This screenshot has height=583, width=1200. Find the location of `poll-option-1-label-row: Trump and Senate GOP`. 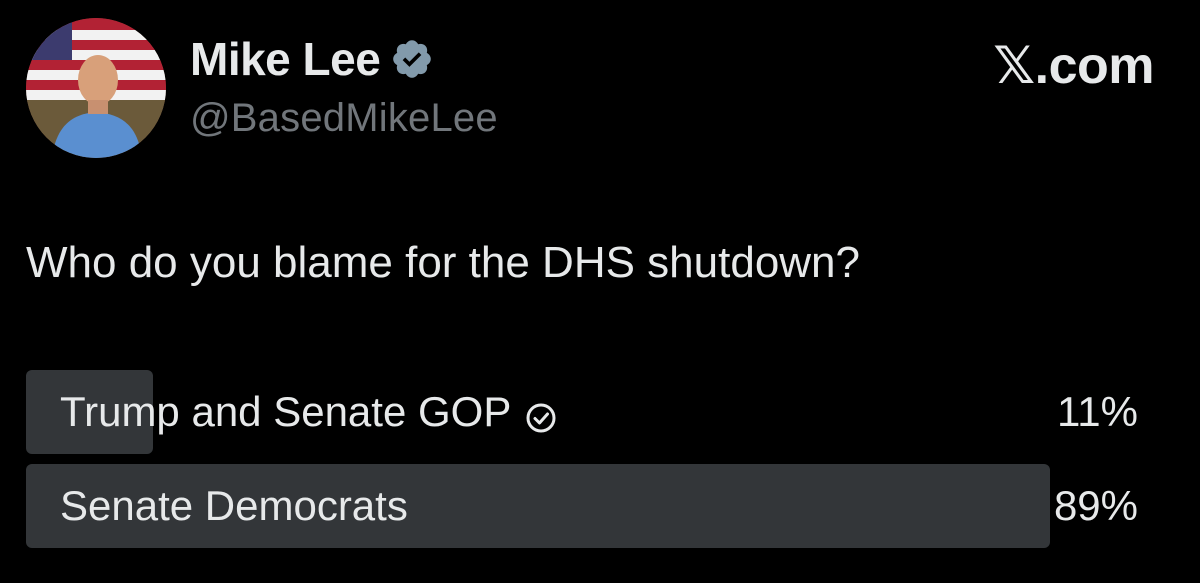

poll-option-1-label-row: Trump and Senate GOP is located at coordinates (308, 412).